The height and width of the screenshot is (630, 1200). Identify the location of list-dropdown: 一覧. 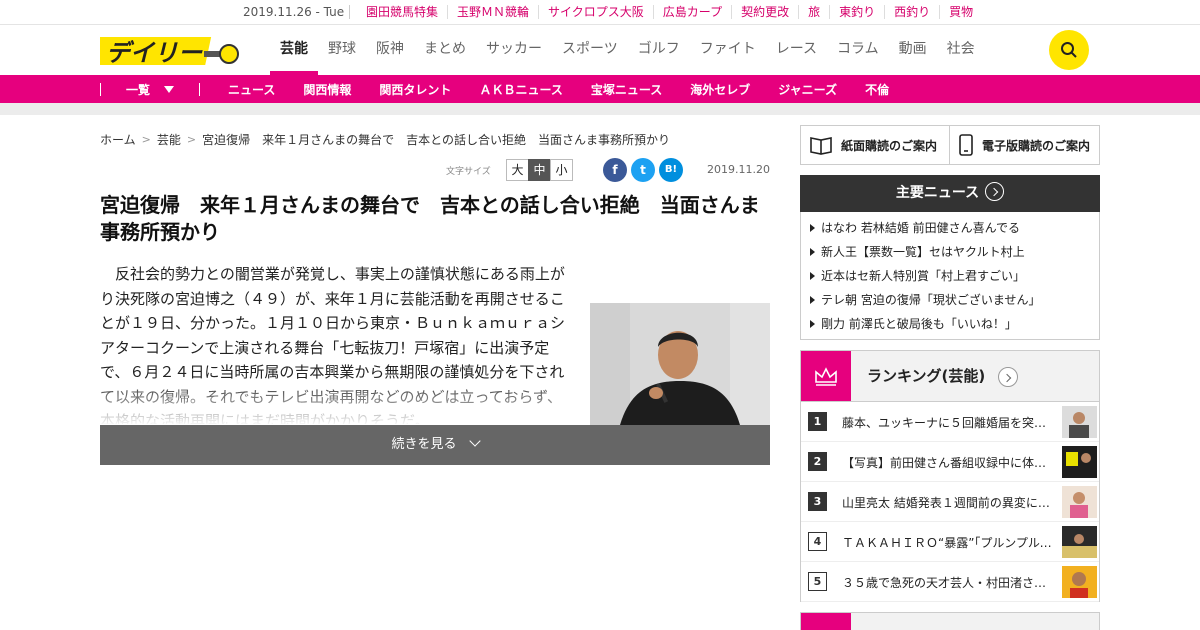
(138, 89).